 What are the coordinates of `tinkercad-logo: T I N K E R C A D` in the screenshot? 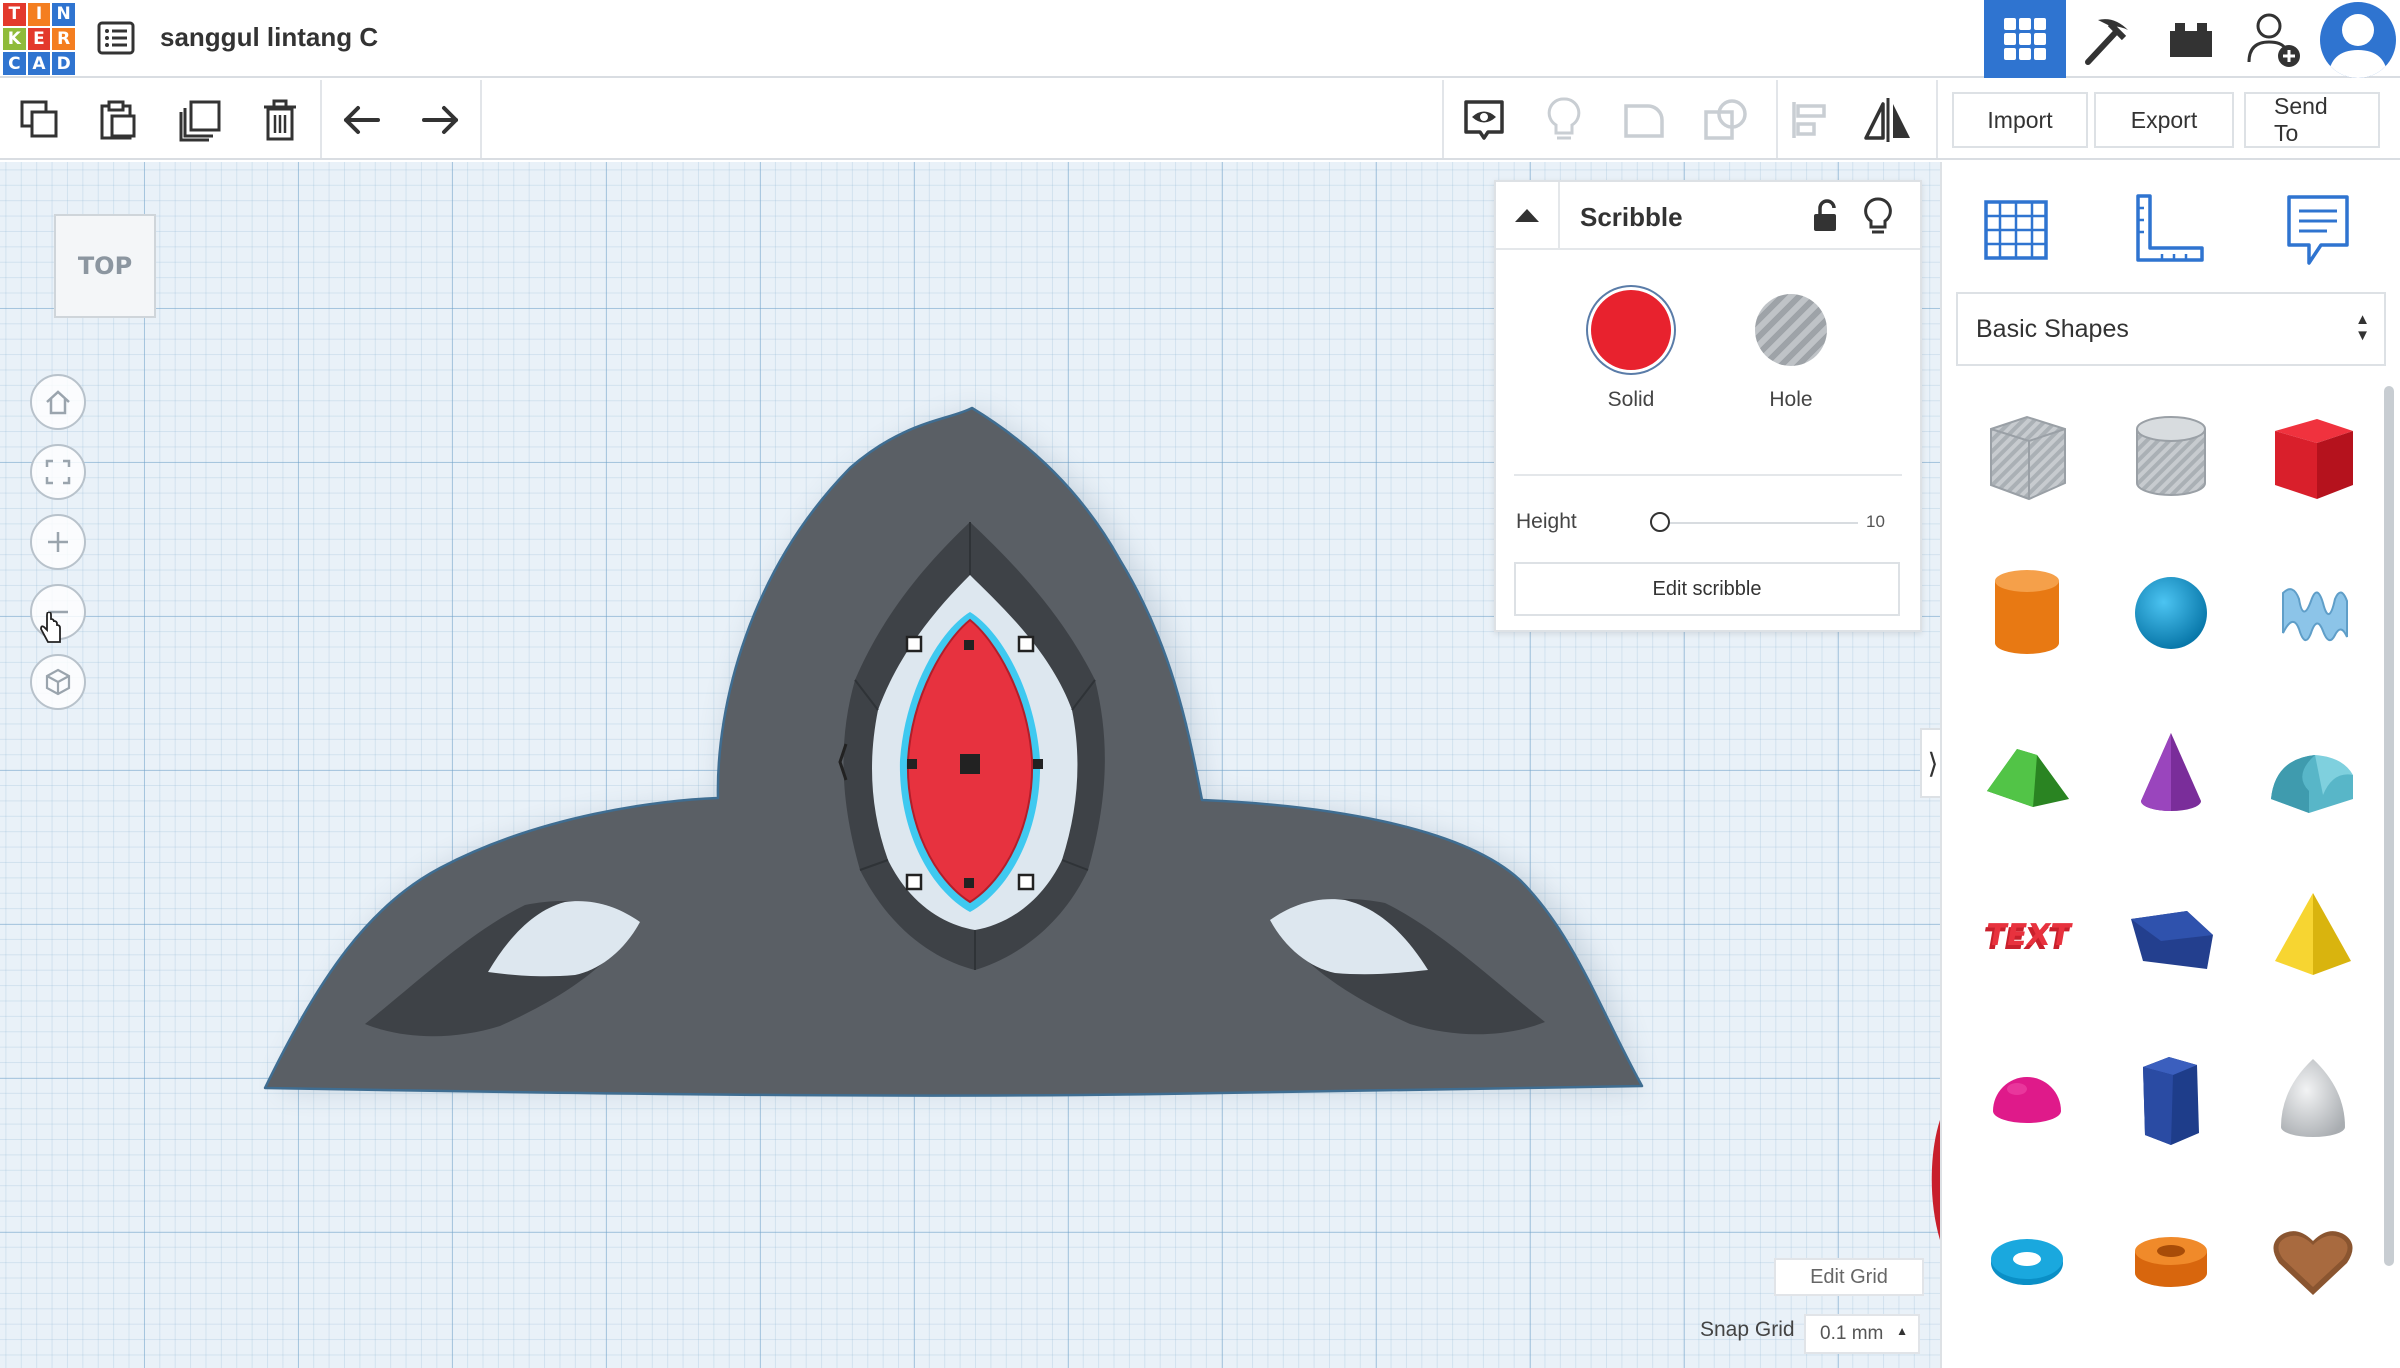 It's located at (39, 39).